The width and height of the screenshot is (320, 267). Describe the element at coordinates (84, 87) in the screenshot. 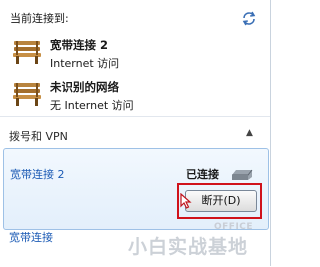

I see `connection-name: 未识别的网络` at that location.